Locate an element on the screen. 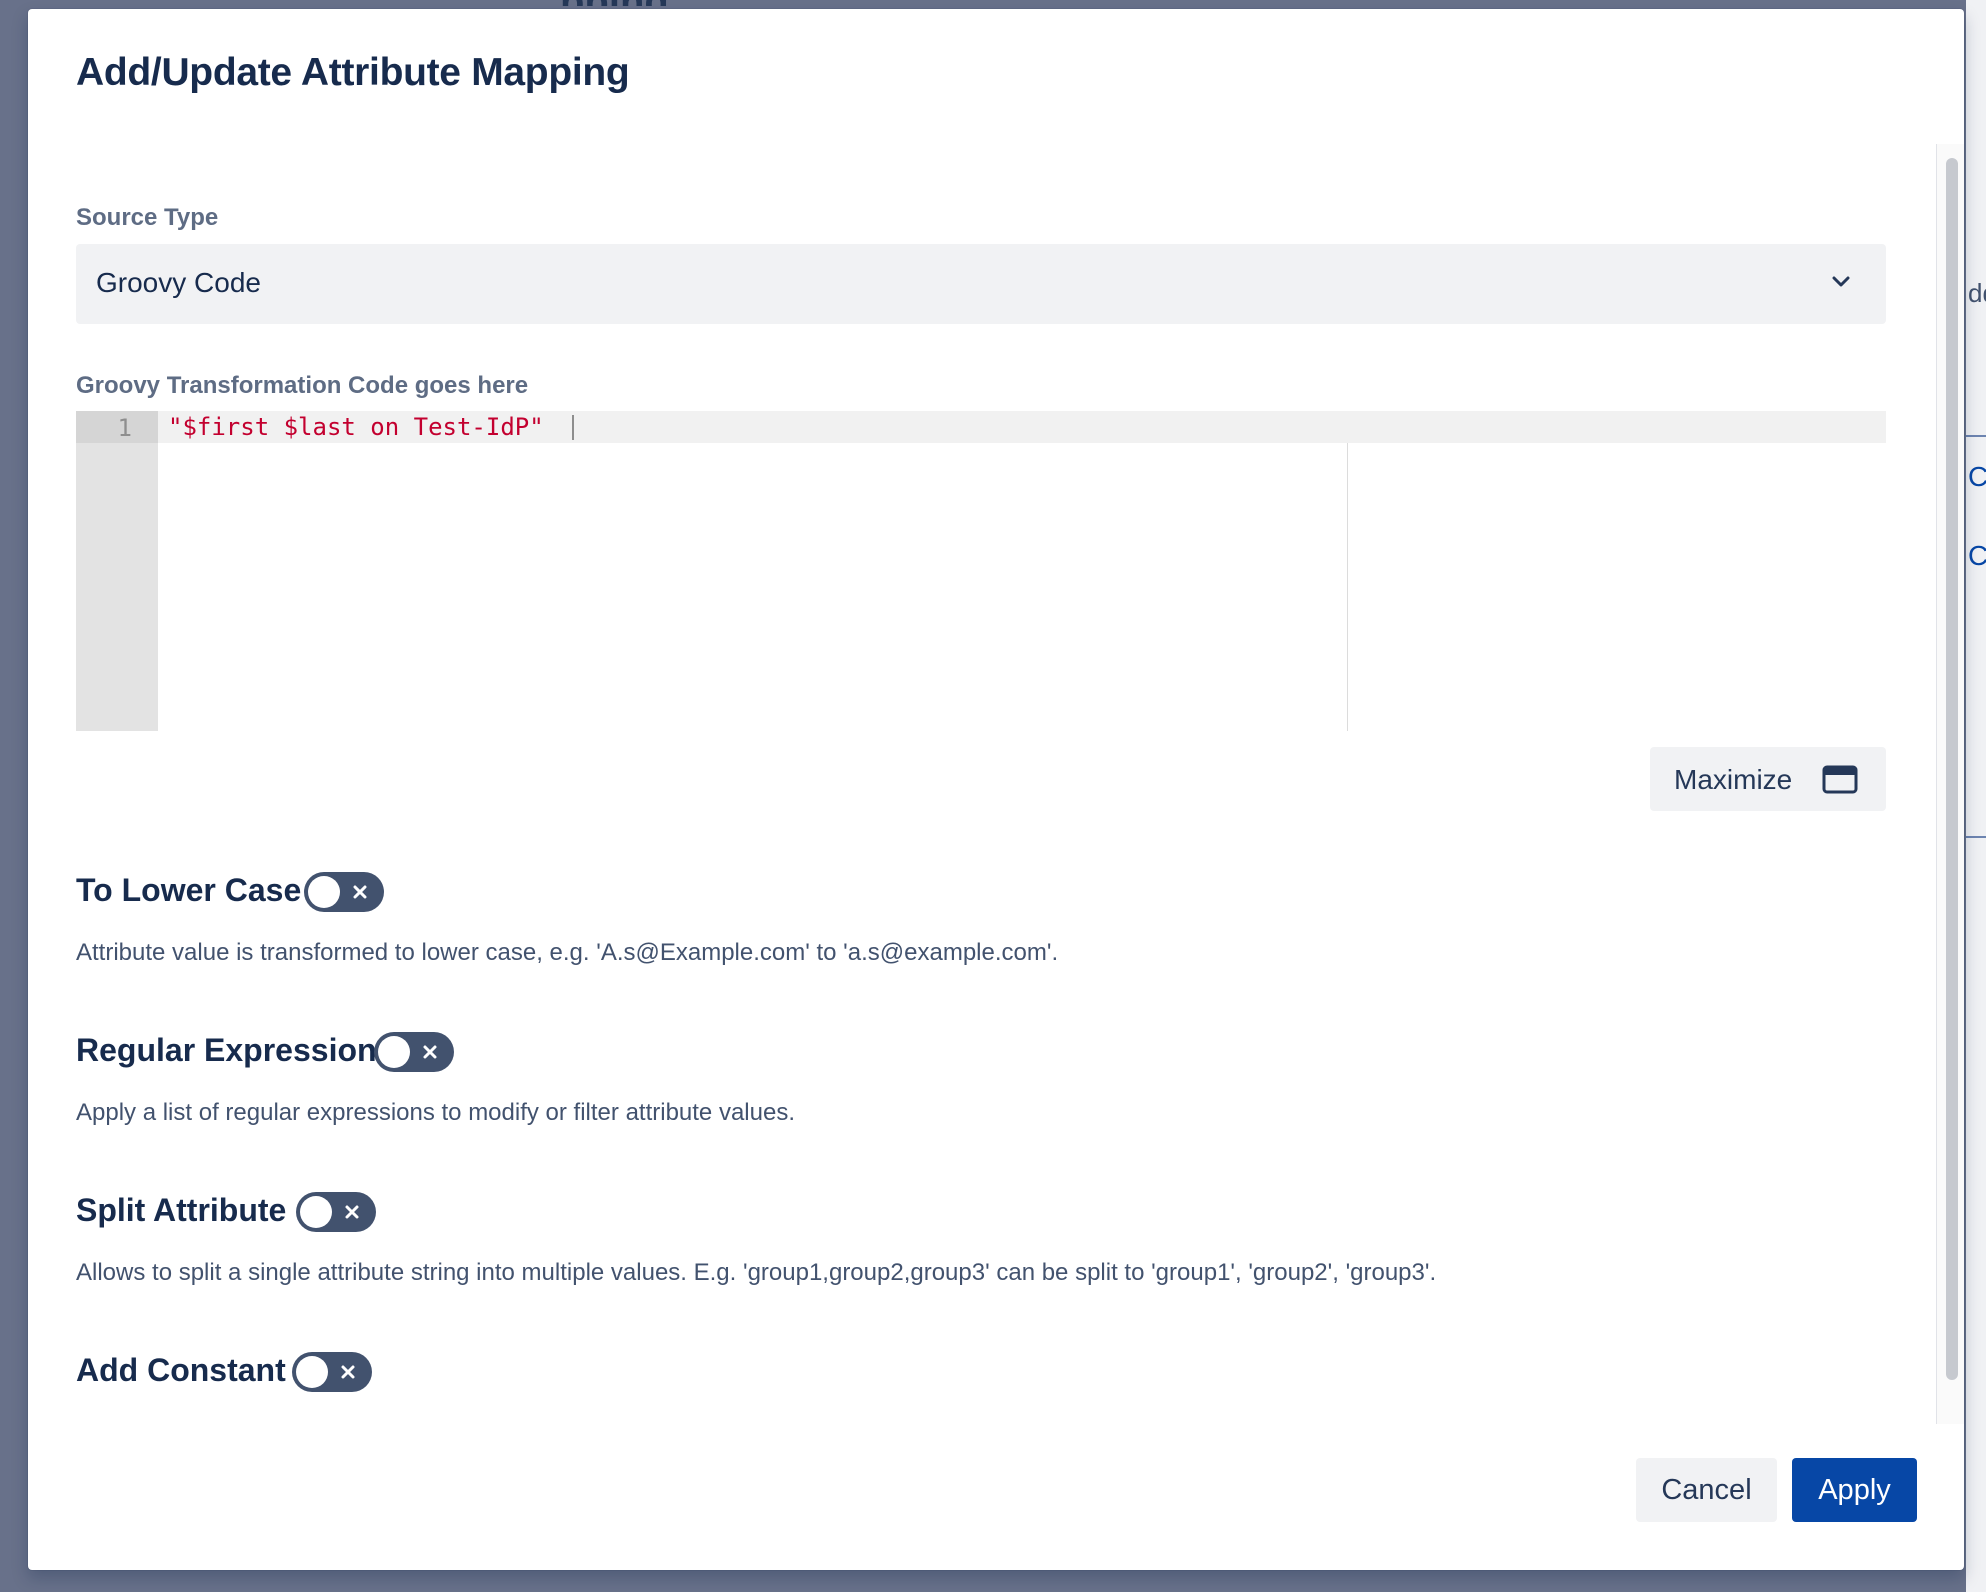 This screenshot has height=1592, width=1986. add-constant-toggle is located at coordinates (332, 1372).